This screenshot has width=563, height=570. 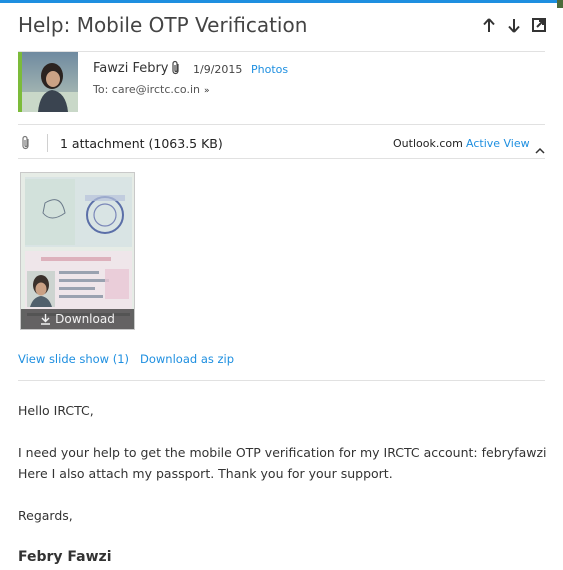 What do you see at coordinates (50, 82) in the screenshot?
I see `avatar` at bounding box center [50, 82].